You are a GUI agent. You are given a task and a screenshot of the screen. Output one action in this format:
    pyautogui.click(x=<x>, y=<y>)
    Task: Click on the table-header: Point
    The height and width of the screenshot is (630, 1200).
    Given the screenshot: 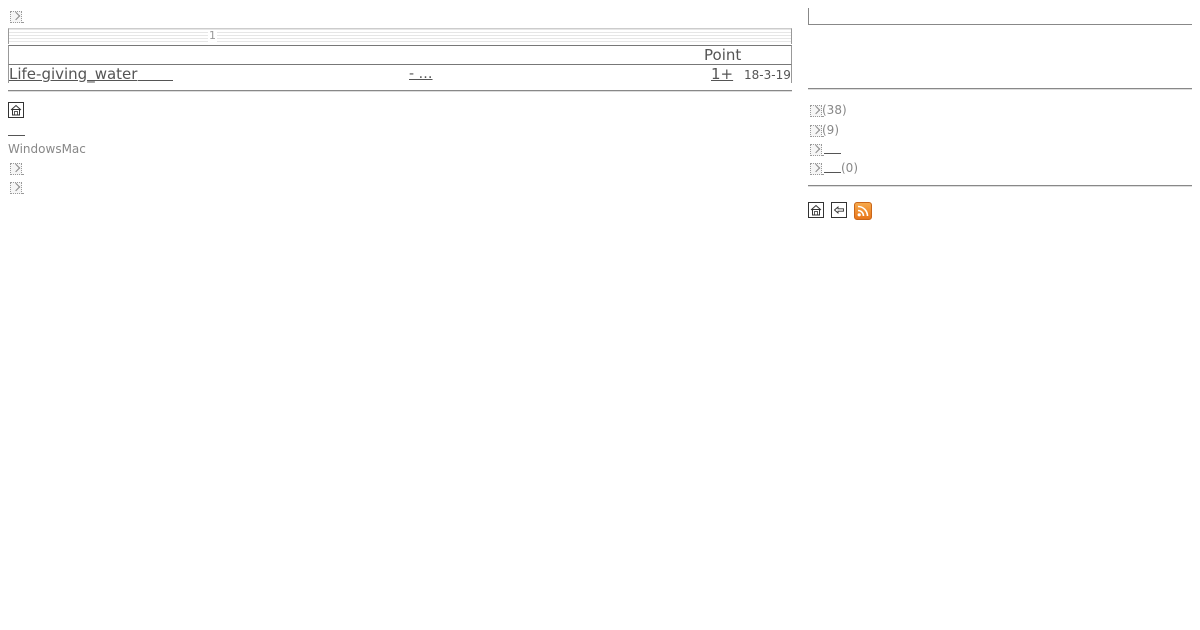 What is the action you would take?
    pyautogui.click(x=400, y=54)
    